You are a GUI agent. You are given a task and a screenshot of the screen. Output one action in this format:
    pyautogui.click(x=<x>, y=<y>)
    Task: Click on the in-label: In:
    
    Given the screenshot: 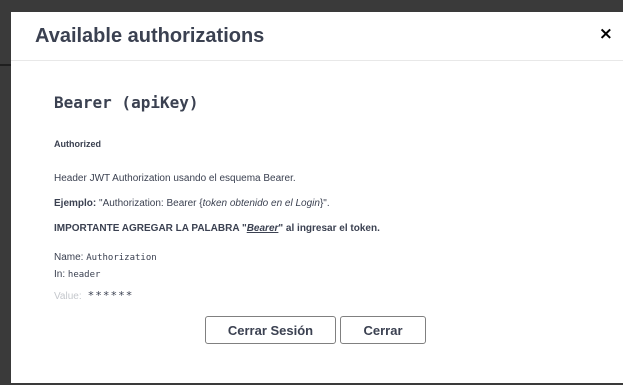 What is the action you would take?
    pyautogui.click(x=60, y=274)
    